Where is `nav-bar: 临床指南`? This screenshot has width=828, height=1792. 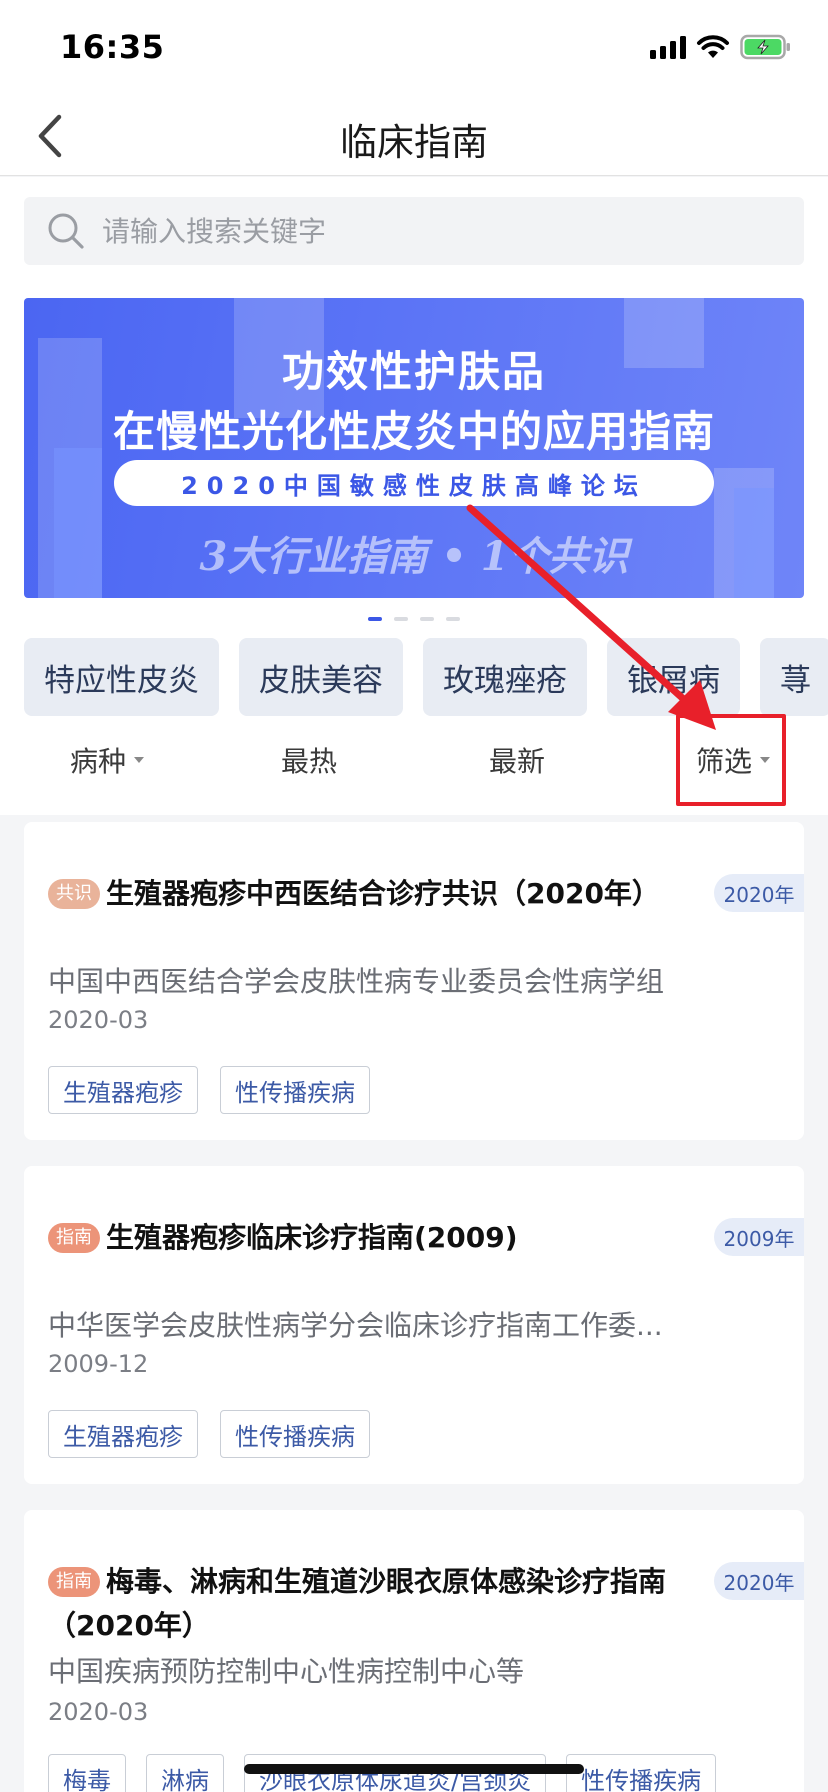
nav-bar: 临床指南 is located at coordinates (414, 138).